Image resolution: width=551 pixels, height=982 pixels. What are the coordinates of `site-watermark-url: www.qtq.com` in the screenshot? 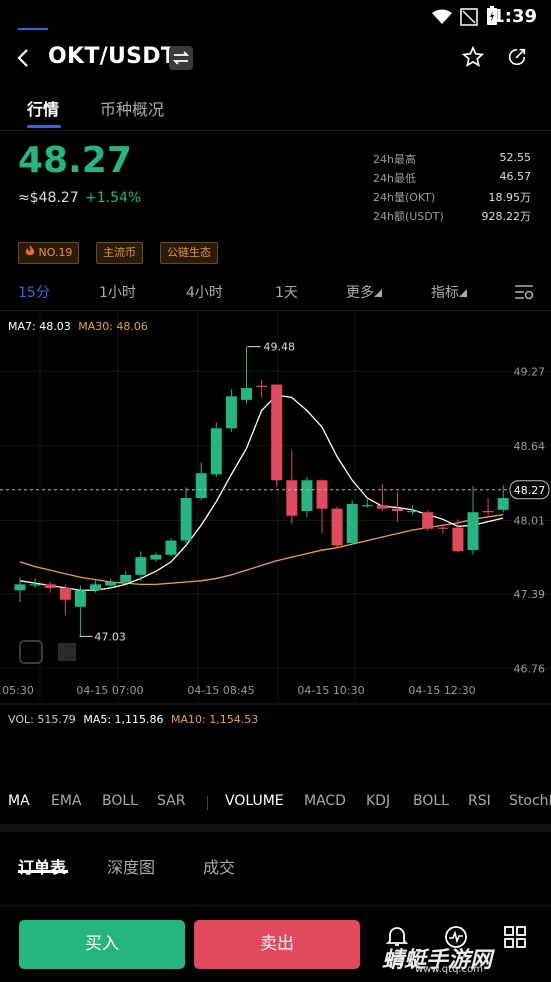 It's located at (449, 969).